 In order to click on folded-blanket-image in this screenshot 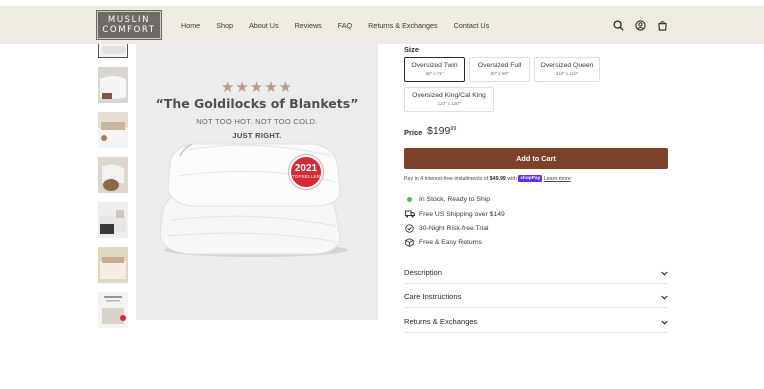, I will do `click(253, 200)`.